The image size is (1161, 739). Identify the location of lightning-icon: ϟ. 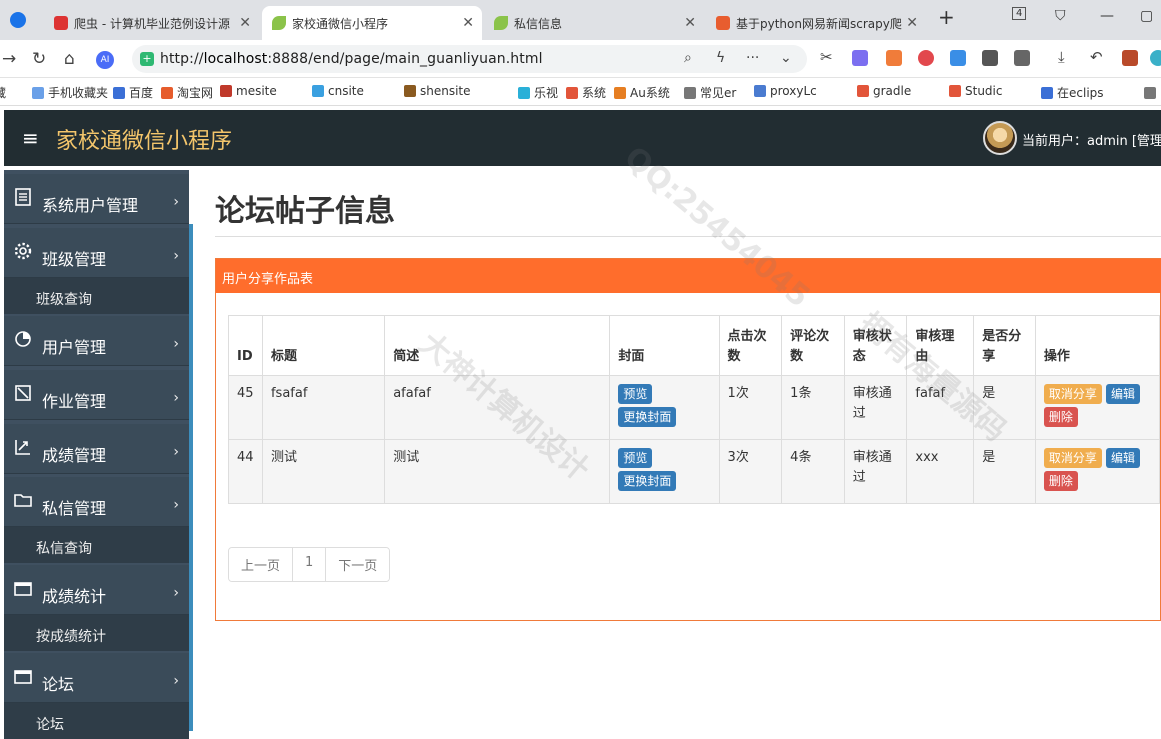
(720, 58).